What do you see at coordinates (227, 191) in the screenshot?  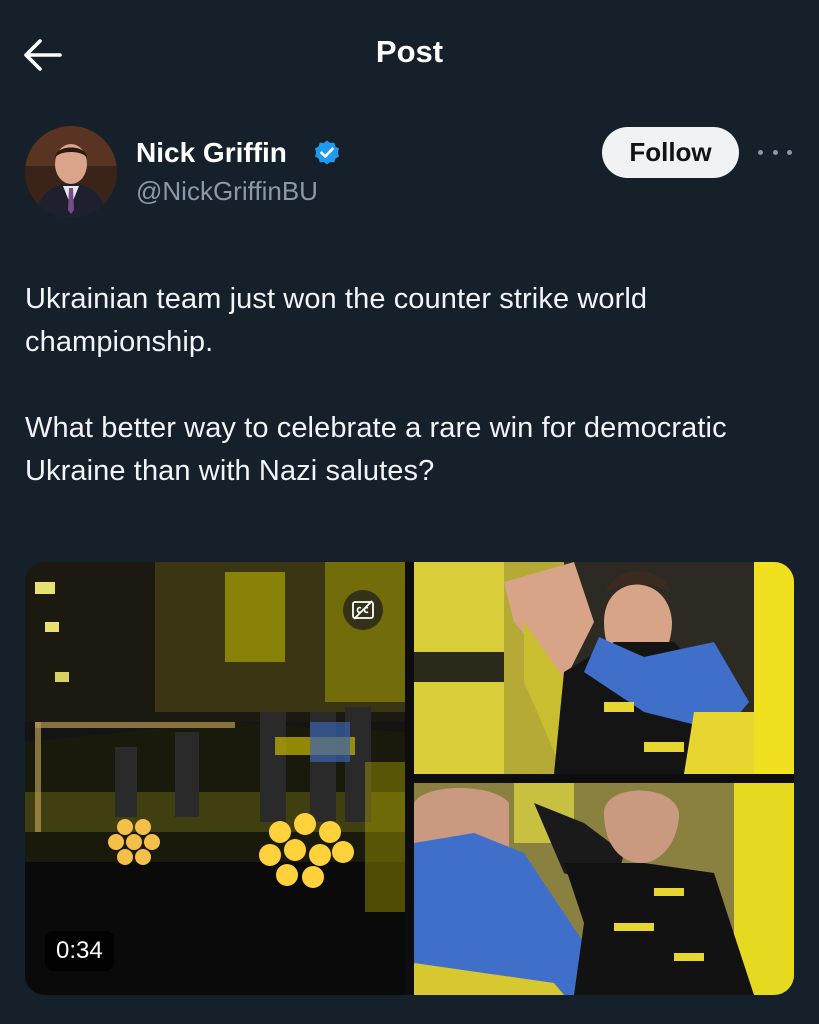 I see `author-handle: @NickGriffinBU` at bounding box center [227, 191].